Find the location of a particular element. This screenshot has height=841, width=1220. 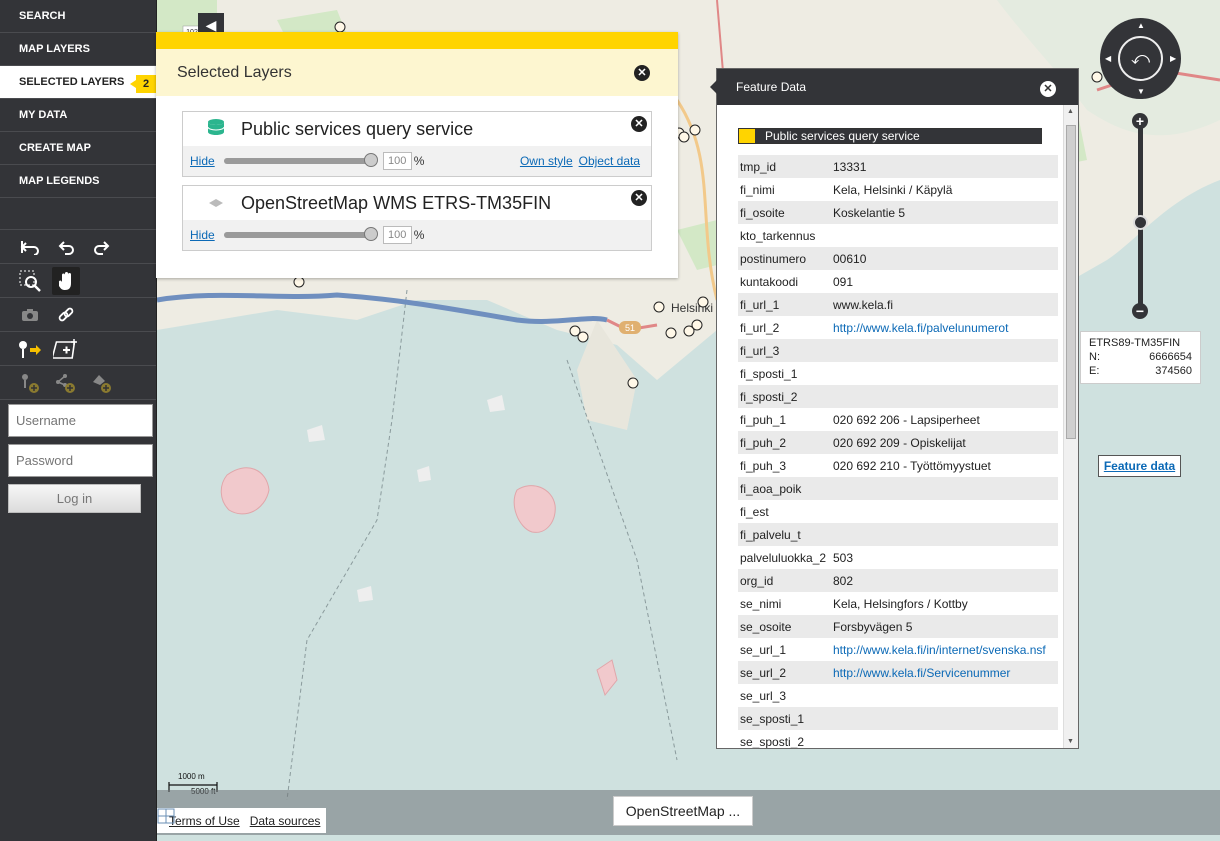

attribute-row: org_id 802 is located at coordinates (898, 580).